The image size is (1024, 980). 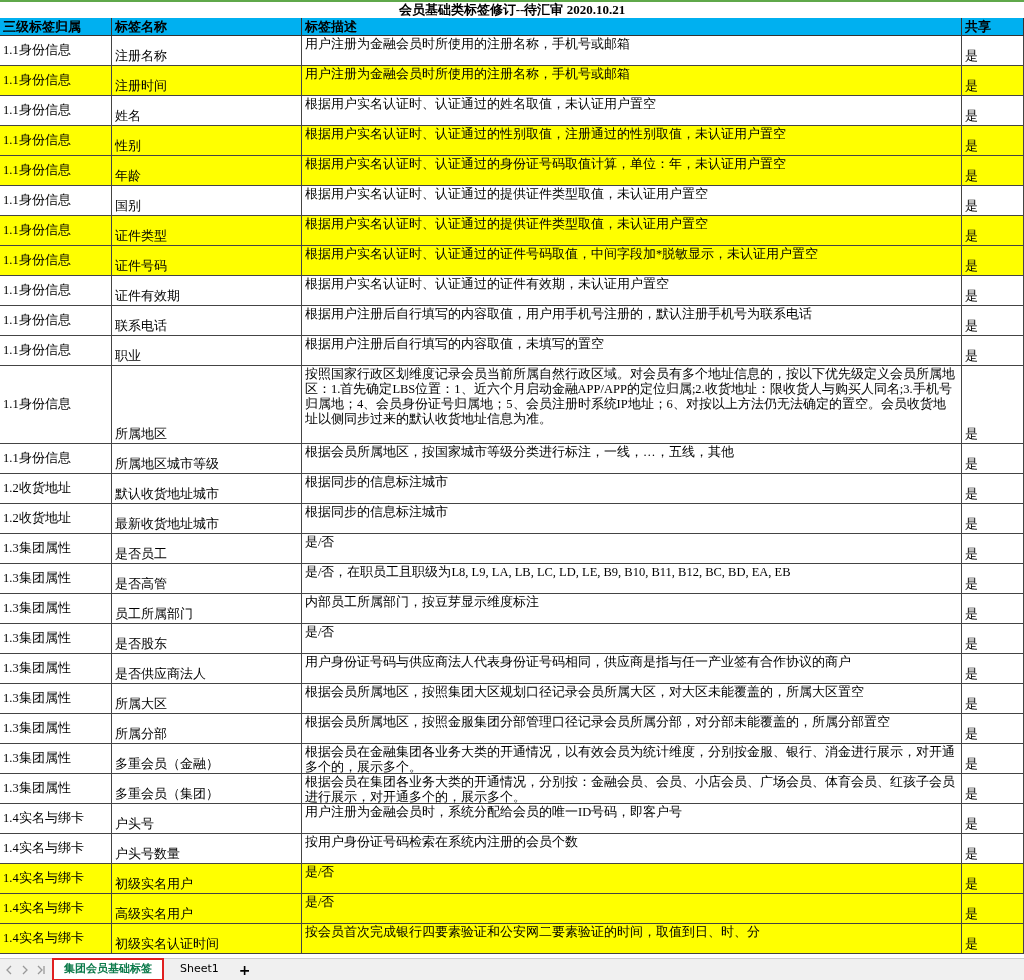 What do you see at coordinates (108, 969) in the screenshot?
I see `sheet-tab: 集团会员基础标签` at bounding box center [108, 969].